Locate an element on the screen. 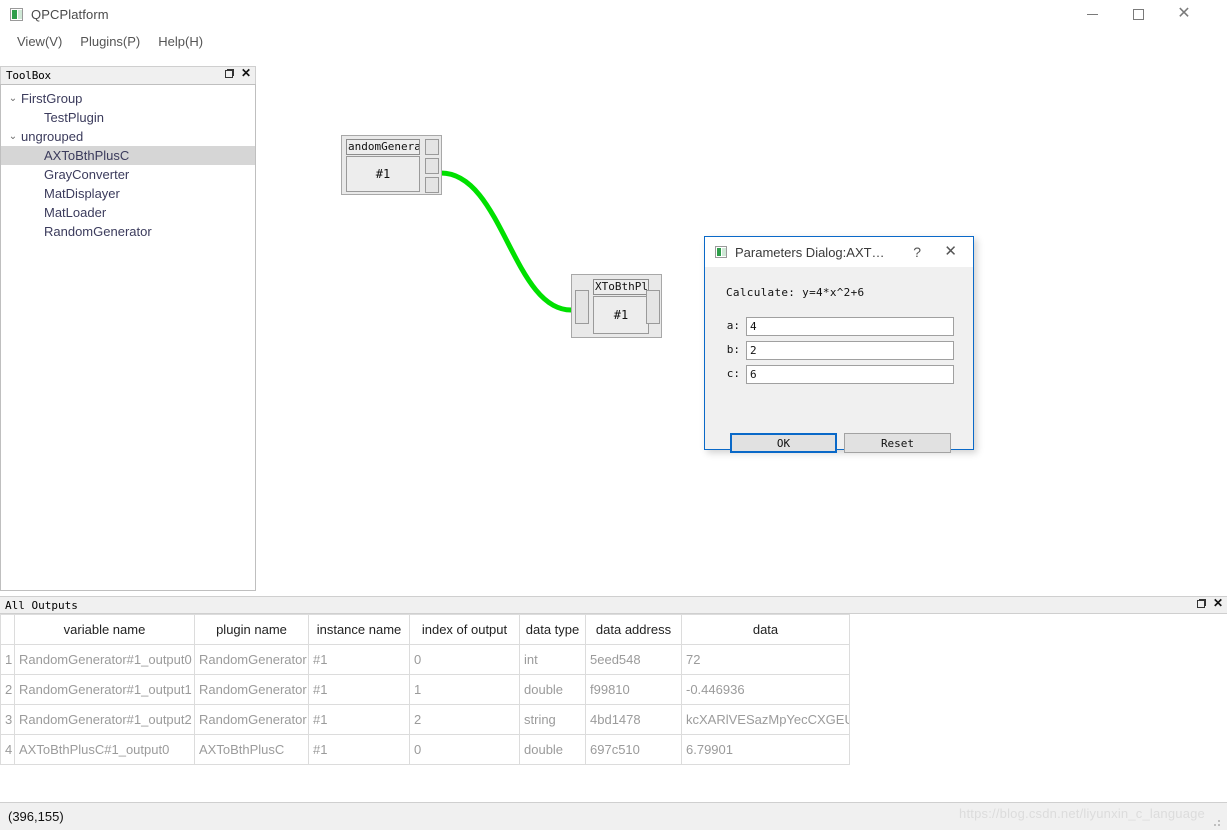 Image resolution: width=1227 pixels, height=830 pixels. ok-button: OK is located at coordinates (783, 443).